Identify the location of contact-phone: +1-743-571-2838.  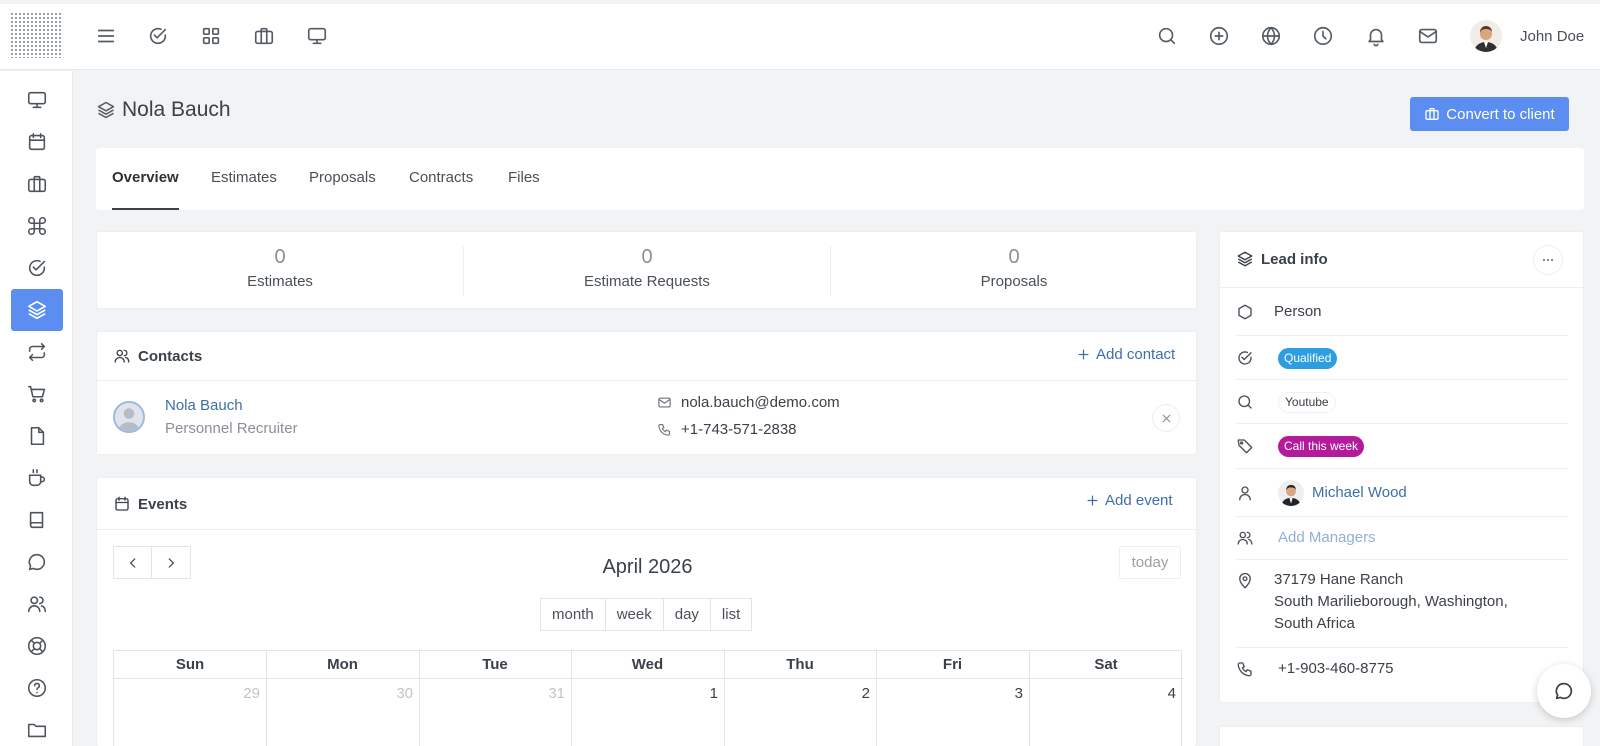
(727, 429).